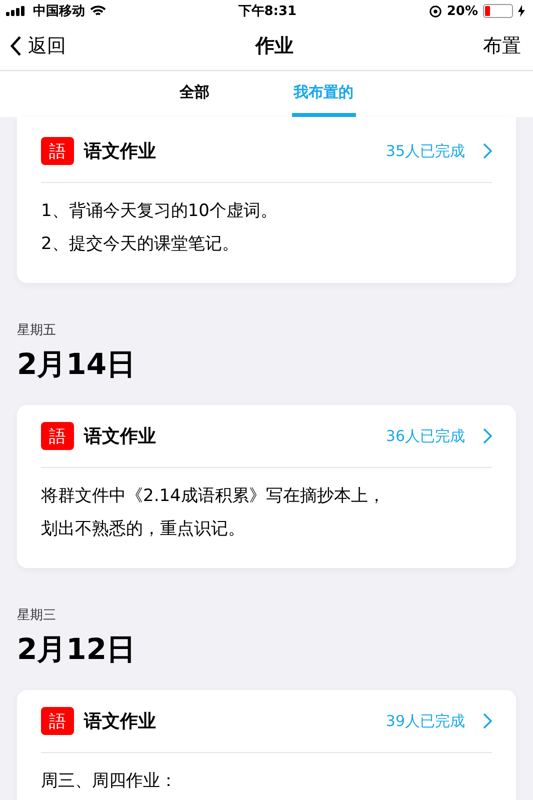  Describe the element at coordinates (77, 649) in the screenshot. I see `date-heading: 2月12日` at that location.